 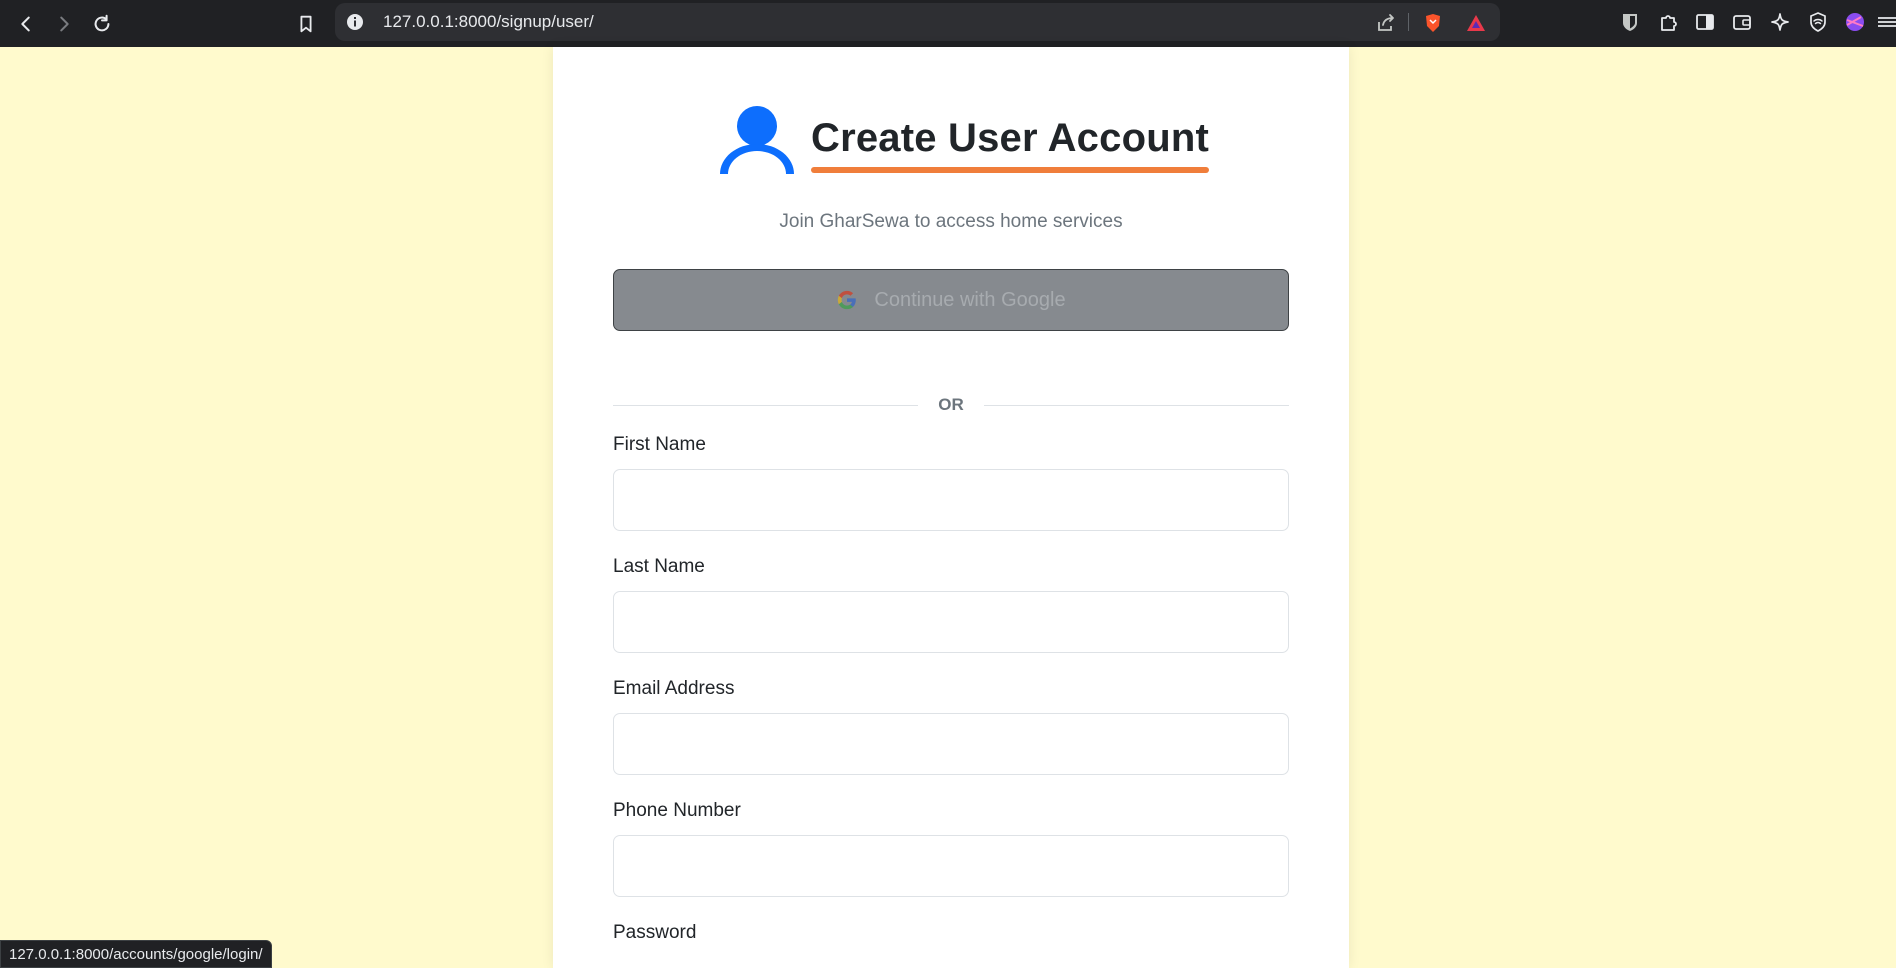 What do you see at coordinates (757, 140) in the screenshot?
I see `user-icon` at bounding box center [757, 140].